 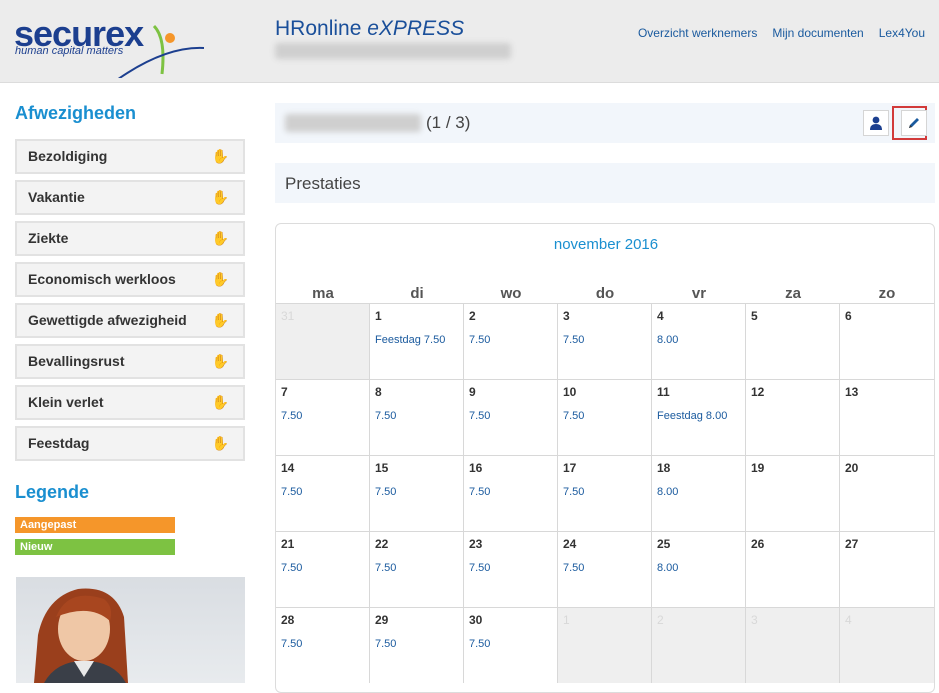 What do you see at coordinates (66, 402) in the screenshot?
I see `menu-item-label: Klein verlet` at bounding box center [66, 402].